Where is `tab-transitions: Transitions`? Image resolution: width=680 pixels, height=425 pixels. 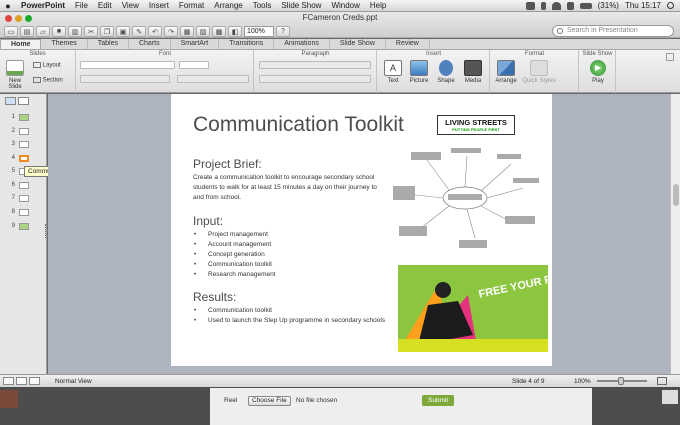
tab-transitions: Transitions is located at coordinates (247, 44).